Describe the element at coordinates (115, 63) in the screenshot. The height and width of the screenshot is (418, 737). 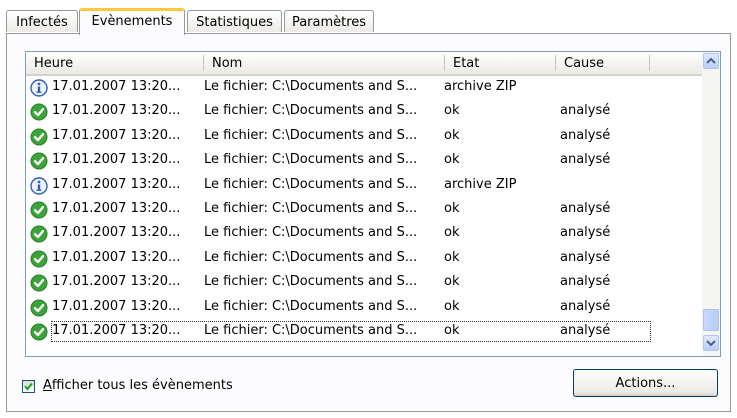
I see `column-header-heure: Heure` at that location.